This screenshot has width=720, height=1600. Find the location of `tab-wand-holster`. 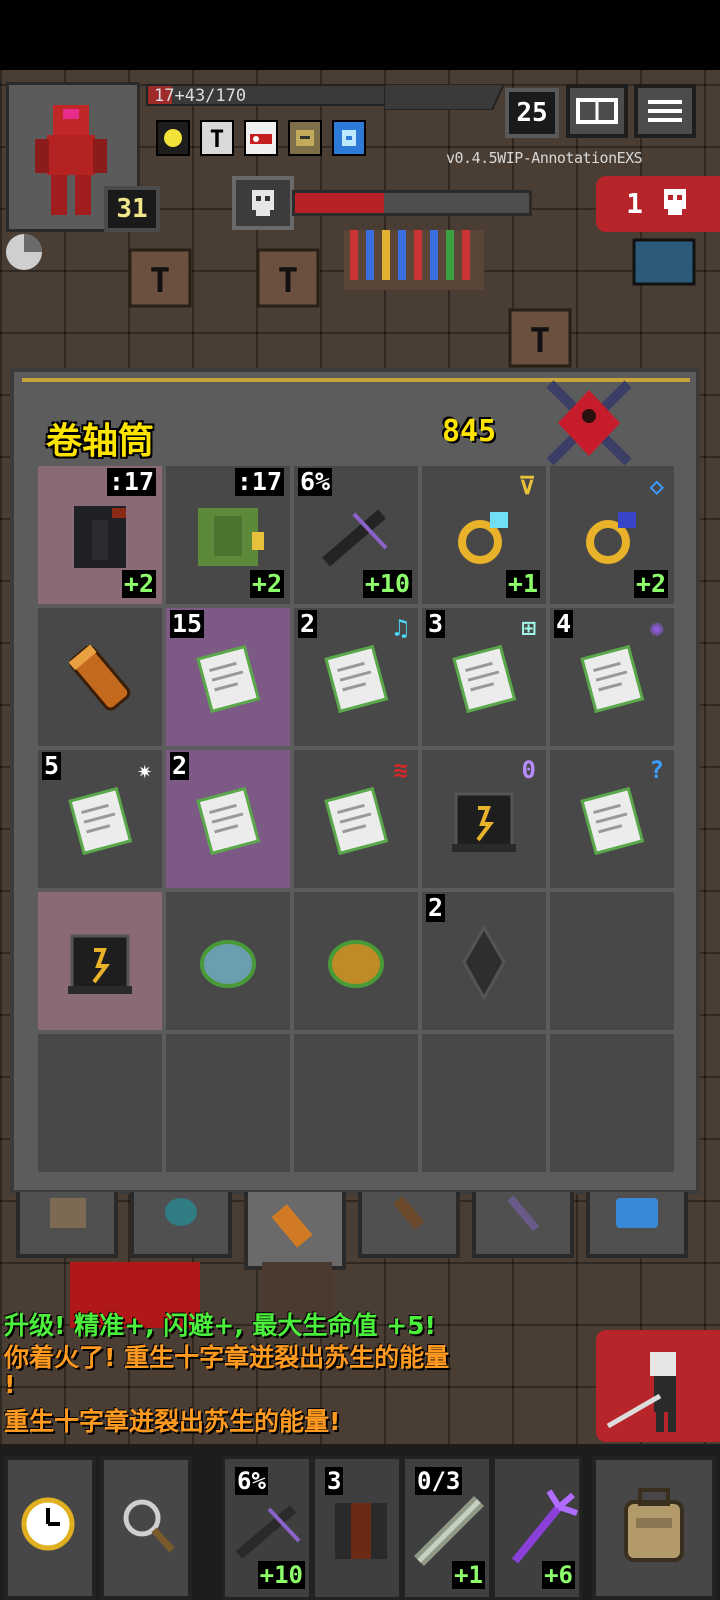

tab-wand-holster is located at coordinates (523, 1225).